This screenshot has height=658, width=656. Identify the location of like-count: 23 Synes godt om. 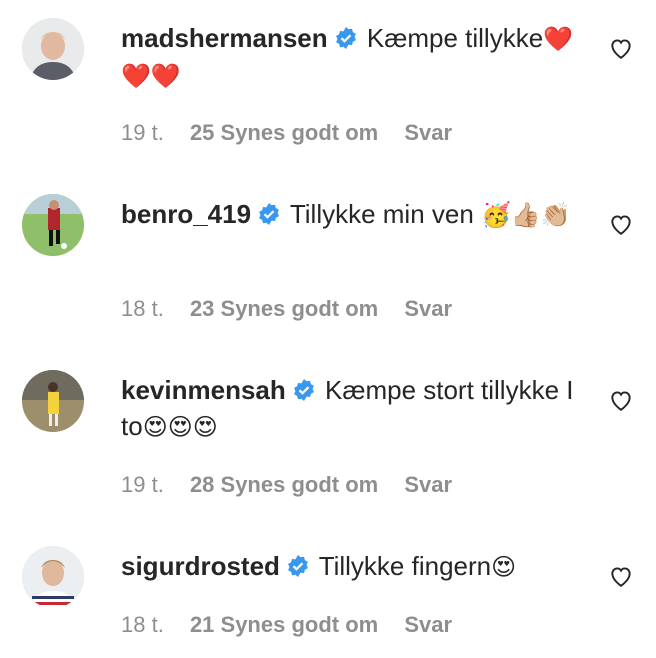
(284, 308).